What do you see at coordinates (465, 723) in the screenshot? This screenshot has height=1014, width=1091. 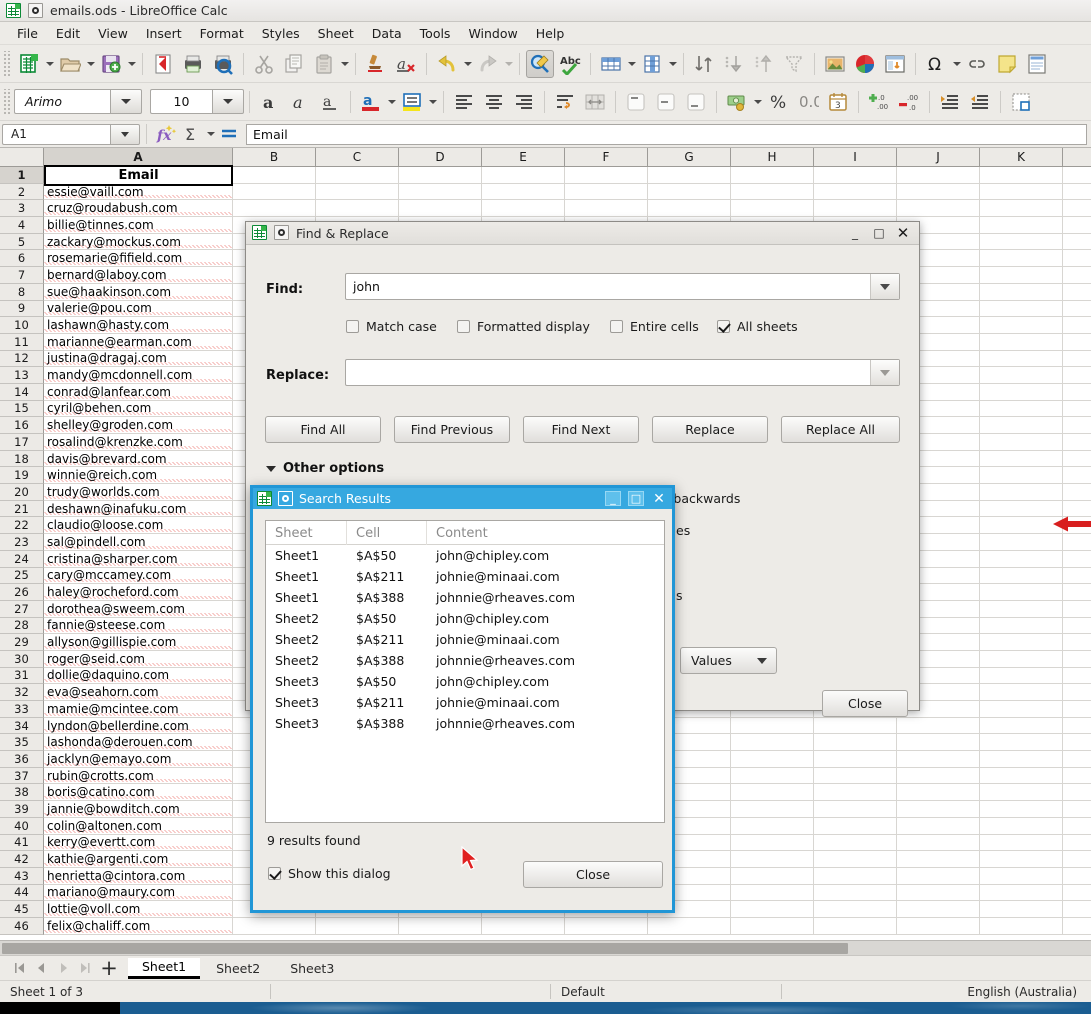 I see `search-result-row: Sheet3 $A$388 johnnie@rheaves.com` at bounding box center [465, 723].